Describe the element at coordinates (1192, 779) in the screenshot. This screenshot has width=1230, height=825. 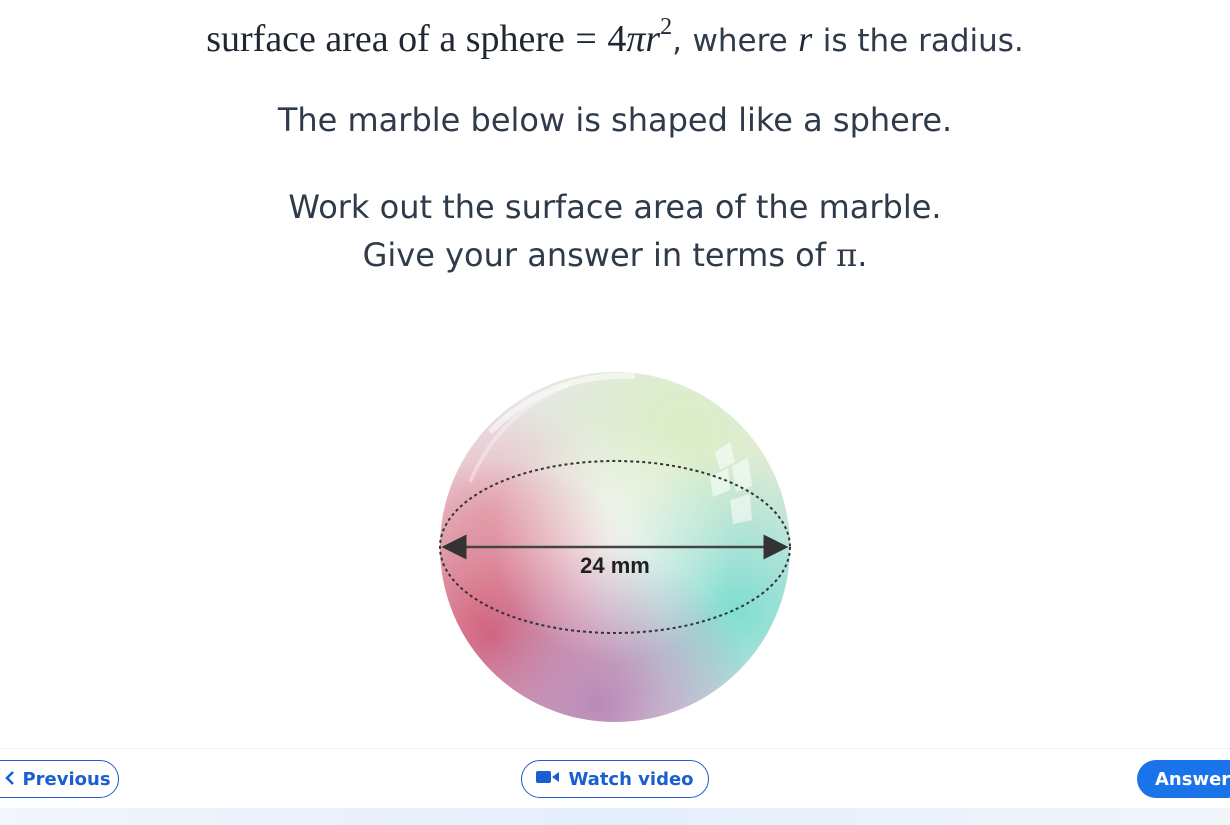
I see `answer-label: Answer` at that location.